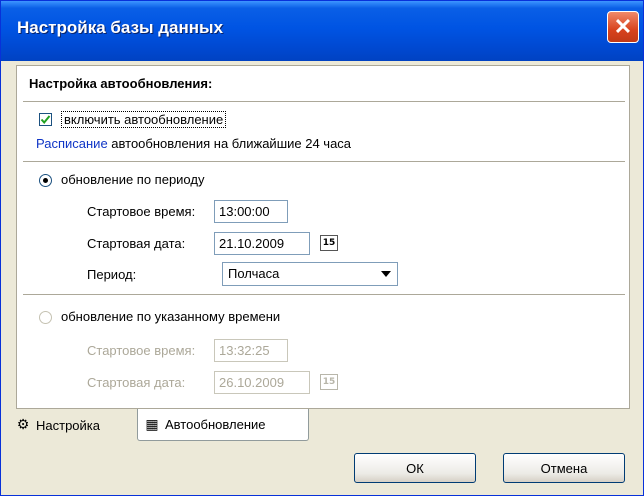 Image resolution: width=644 pixels, height=496 pixels. Describe the element at coordinates (45, 180) in the screenshot. I see `by-period-radio` at that location.